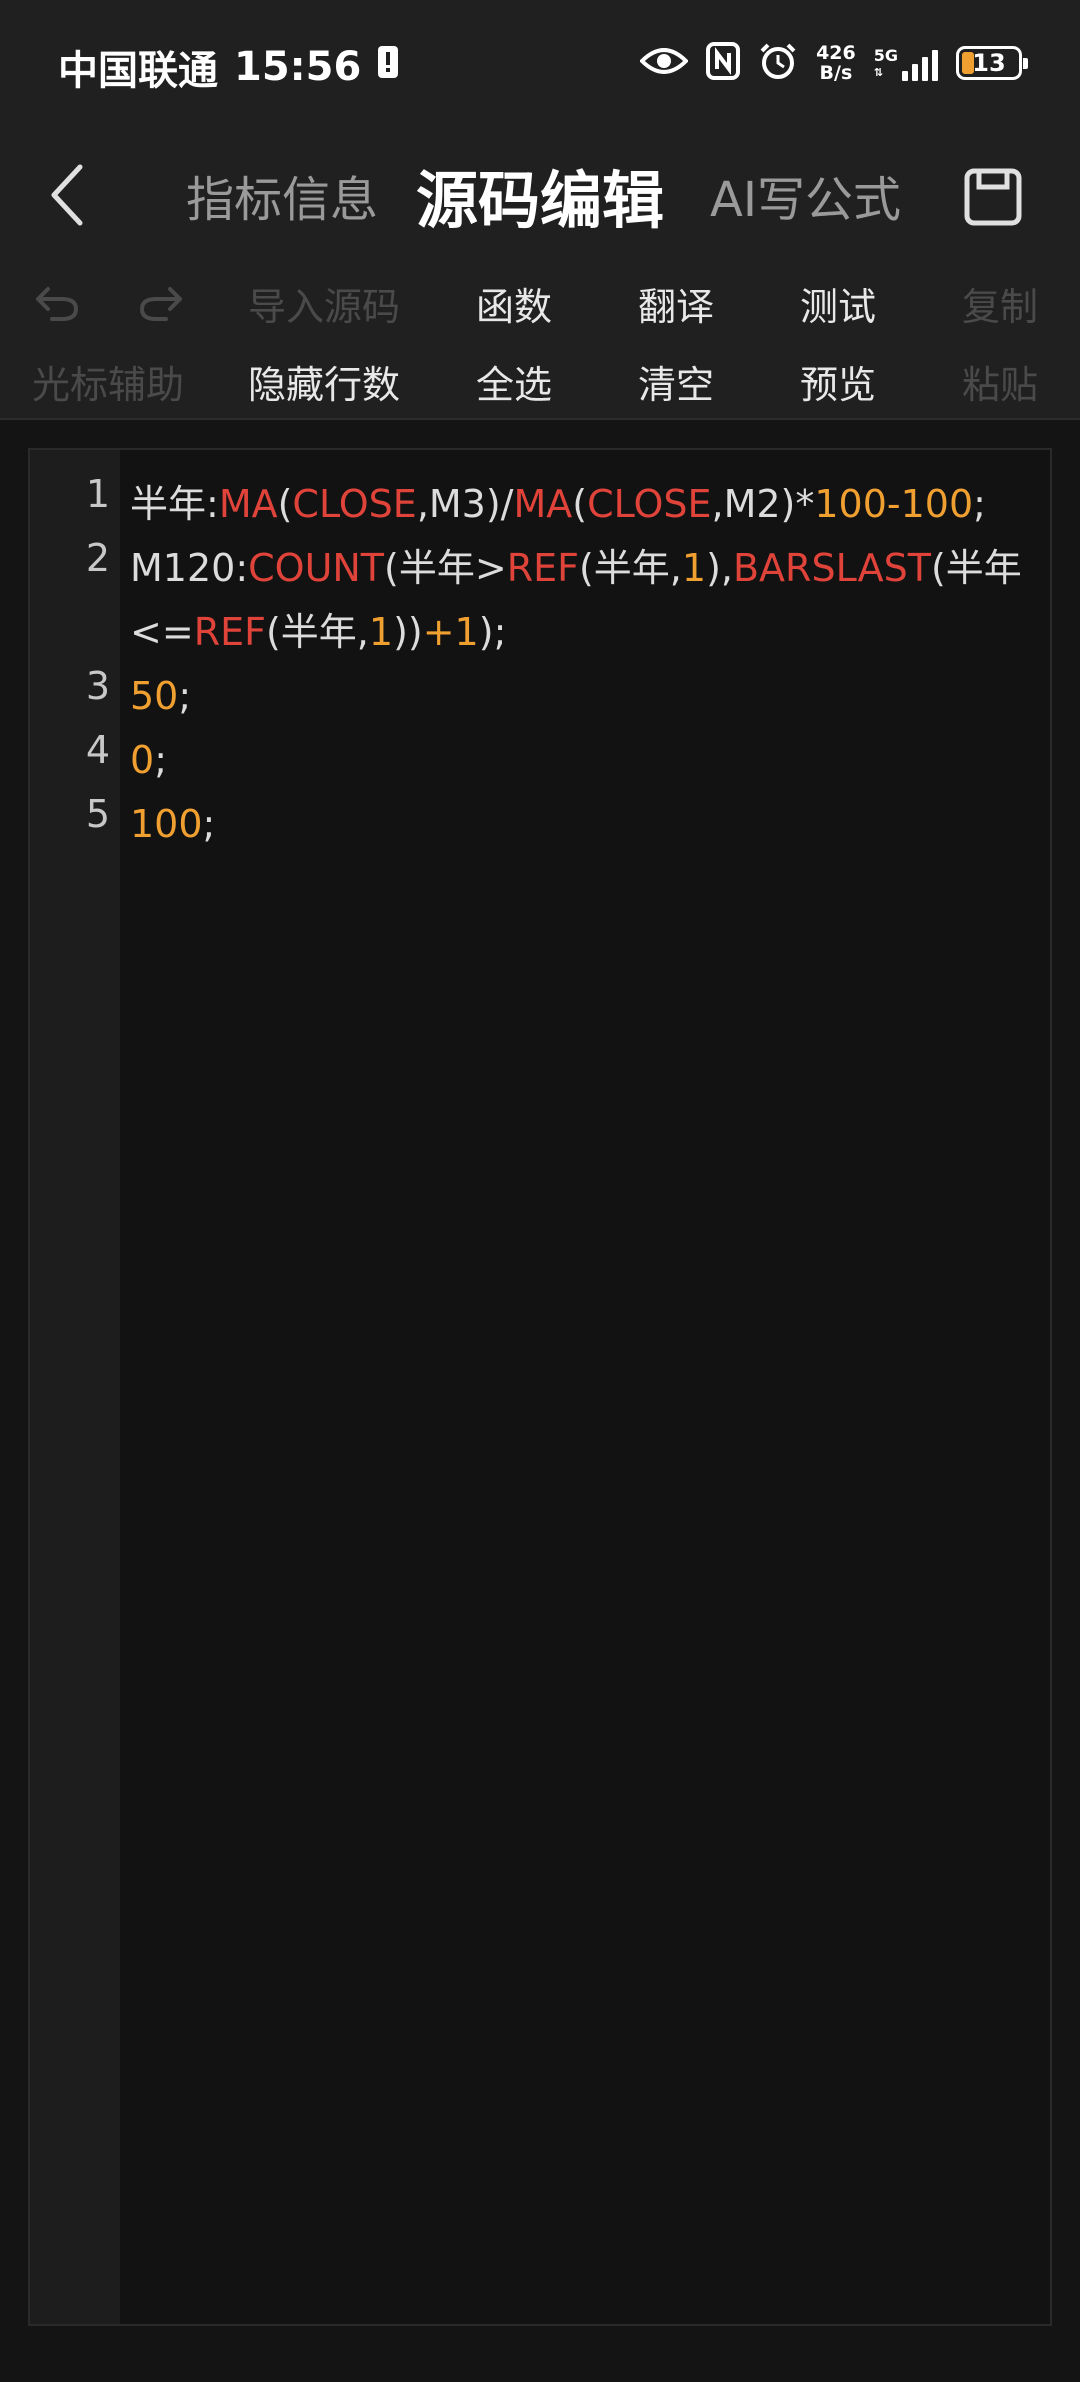 The width and height of the screenshot is (1080, 2382). I want to click on battery-level: 13, so click(989, 63).